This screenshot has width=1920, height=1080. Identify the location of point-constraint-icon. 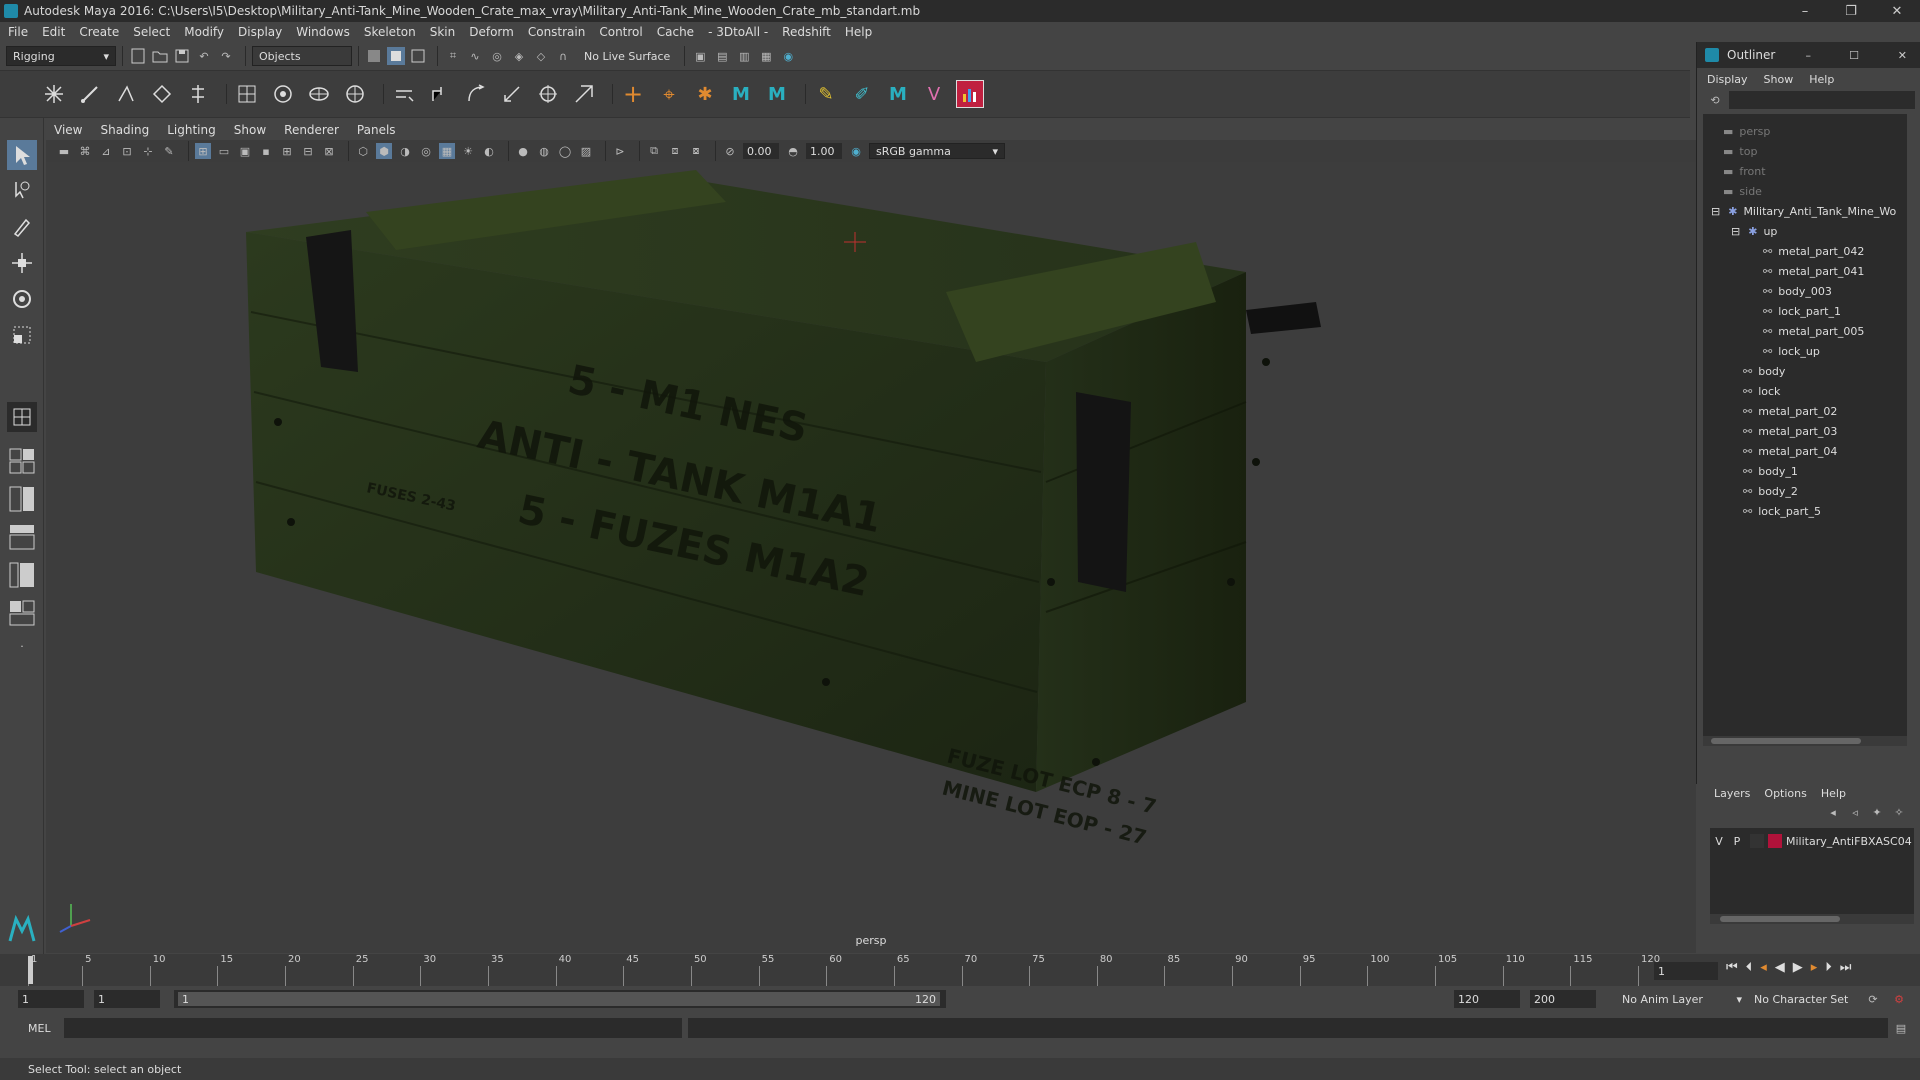
(440, 94).